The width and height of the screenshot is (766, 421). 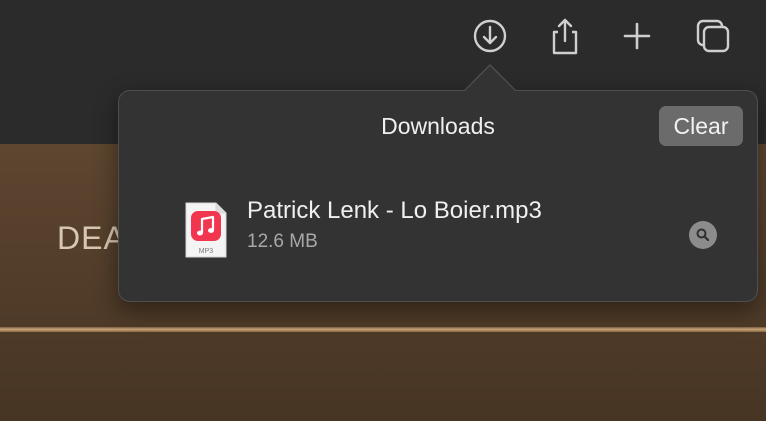 What do you see at coordinates (282, 241) in the screenshot?
I see `download-file-size: 12.6 MB` at bounding box center [282, 241].